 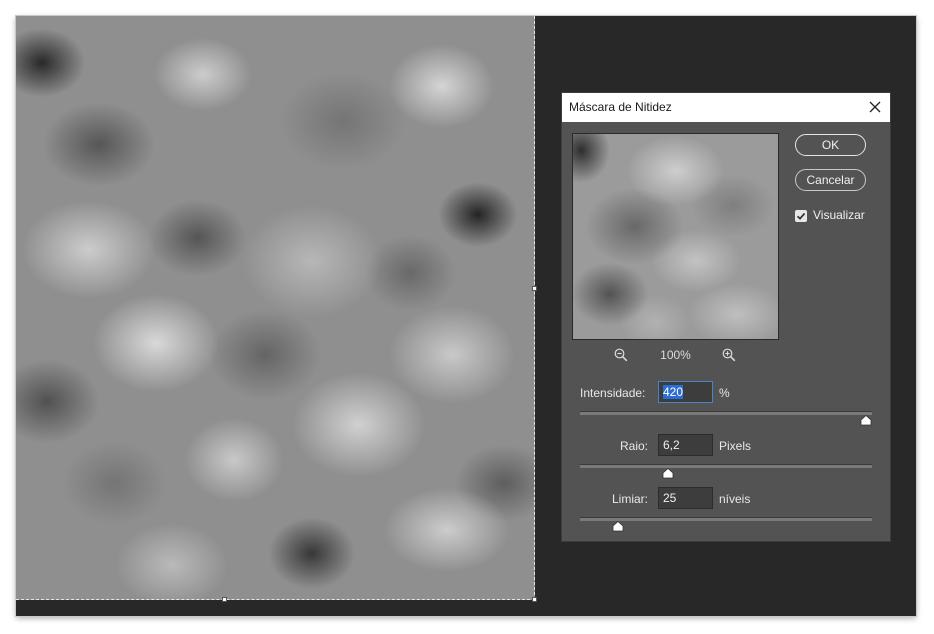 What do you see at coordinates (685, 445) in the screenshot?
I see `radius-input: 6,2` at bounding box center [685, 445].